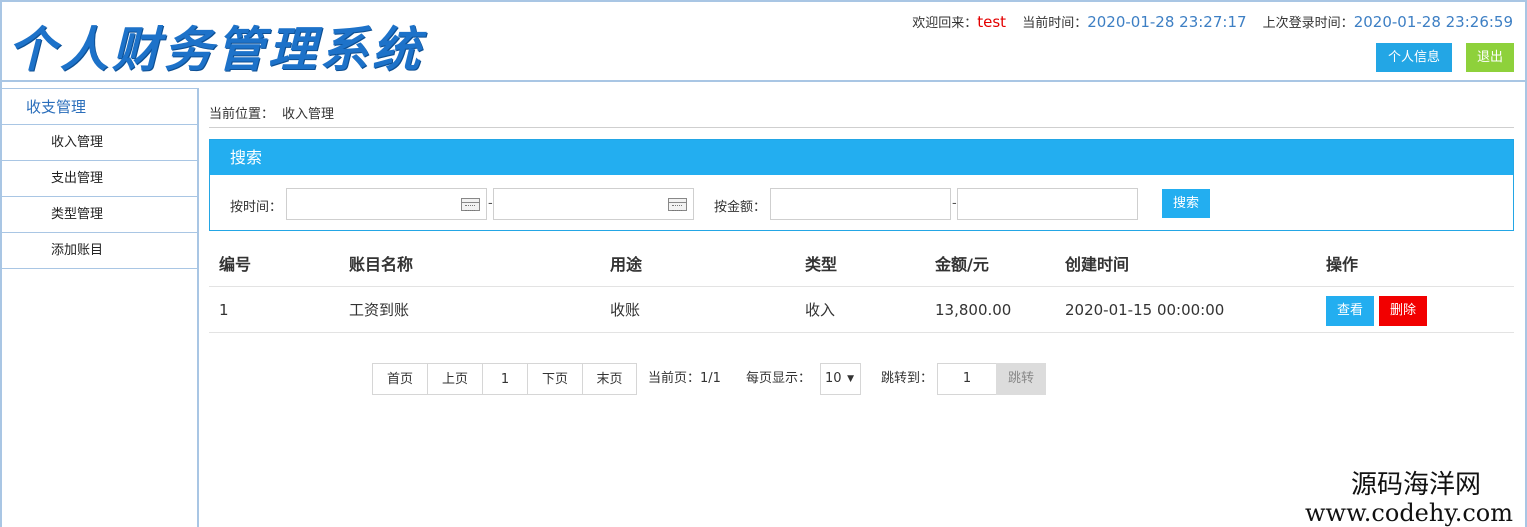  What do you see at coordinates (1490, 57) in the screenshot?
I see `logout-button: 退出` at bounding box center [1490, 57].